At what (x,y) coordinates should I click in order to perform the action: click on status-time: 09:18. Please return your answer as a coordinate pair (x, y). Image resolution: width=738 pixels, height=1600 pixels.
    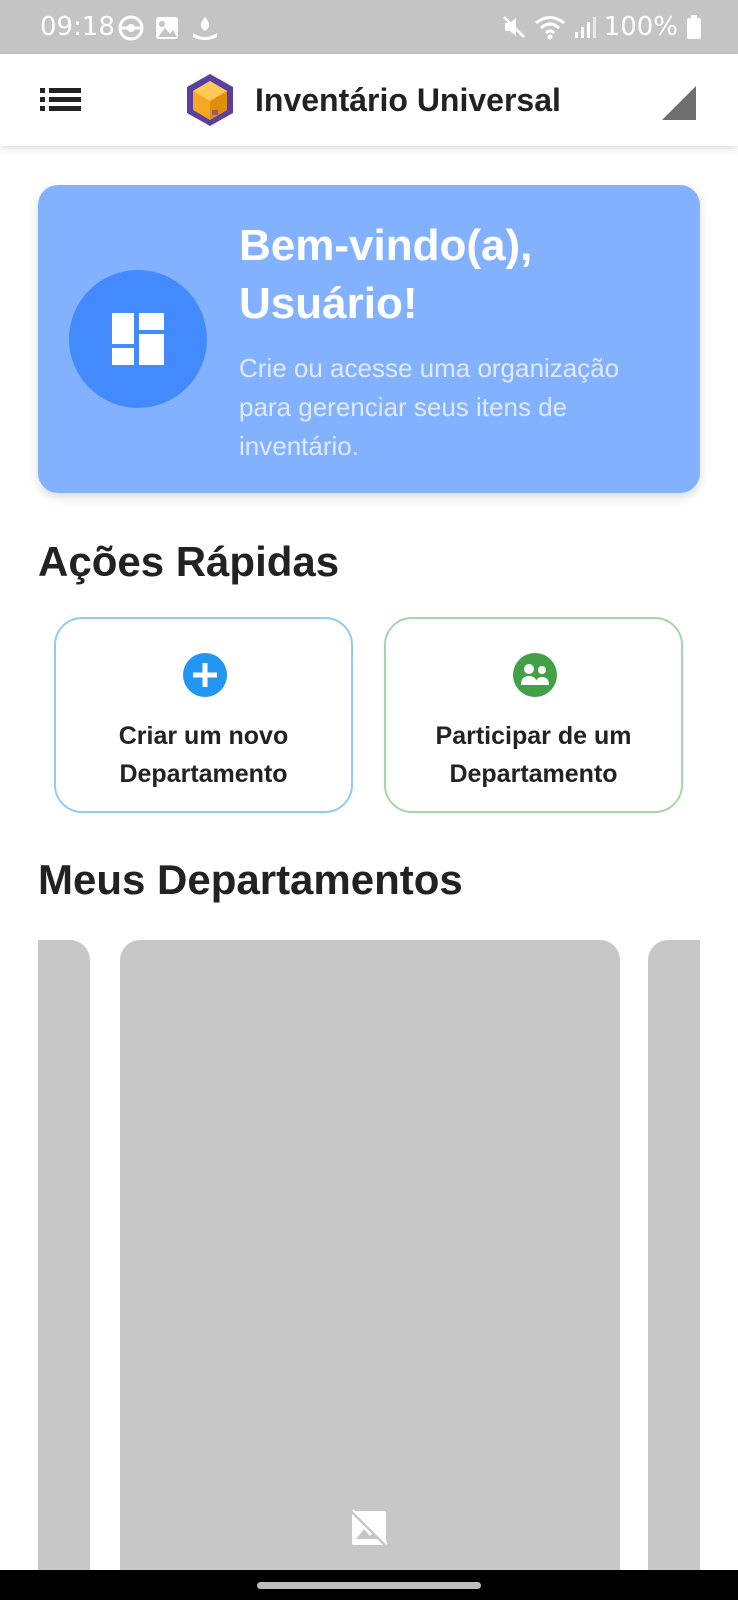
    Looking at the image, I should click on (77, 27).